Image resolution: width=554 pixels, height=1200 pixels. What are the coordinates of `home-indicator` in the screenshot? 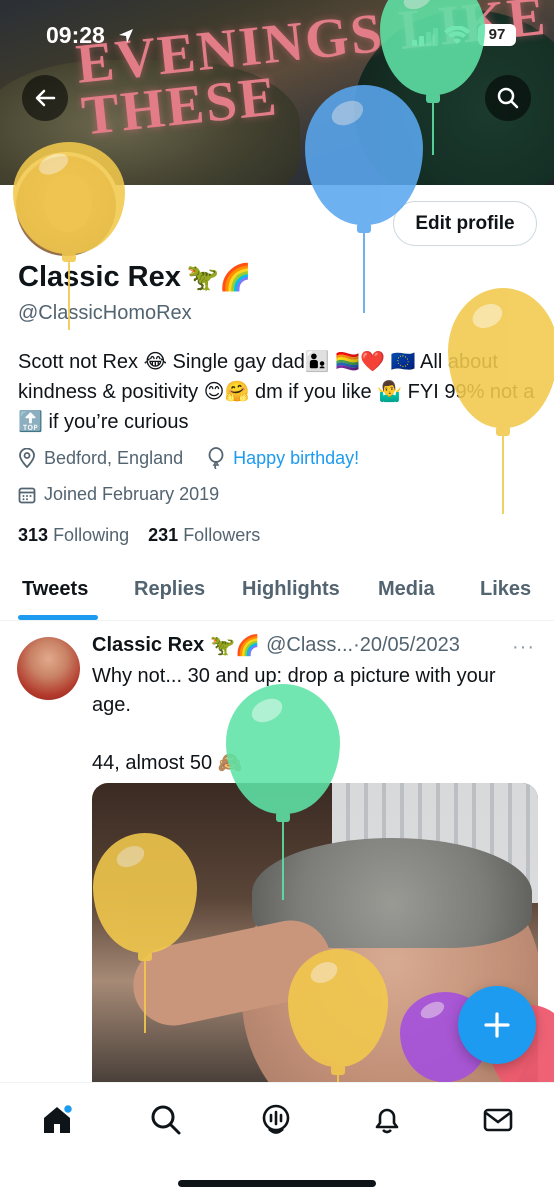 It's located at (277, 1183).